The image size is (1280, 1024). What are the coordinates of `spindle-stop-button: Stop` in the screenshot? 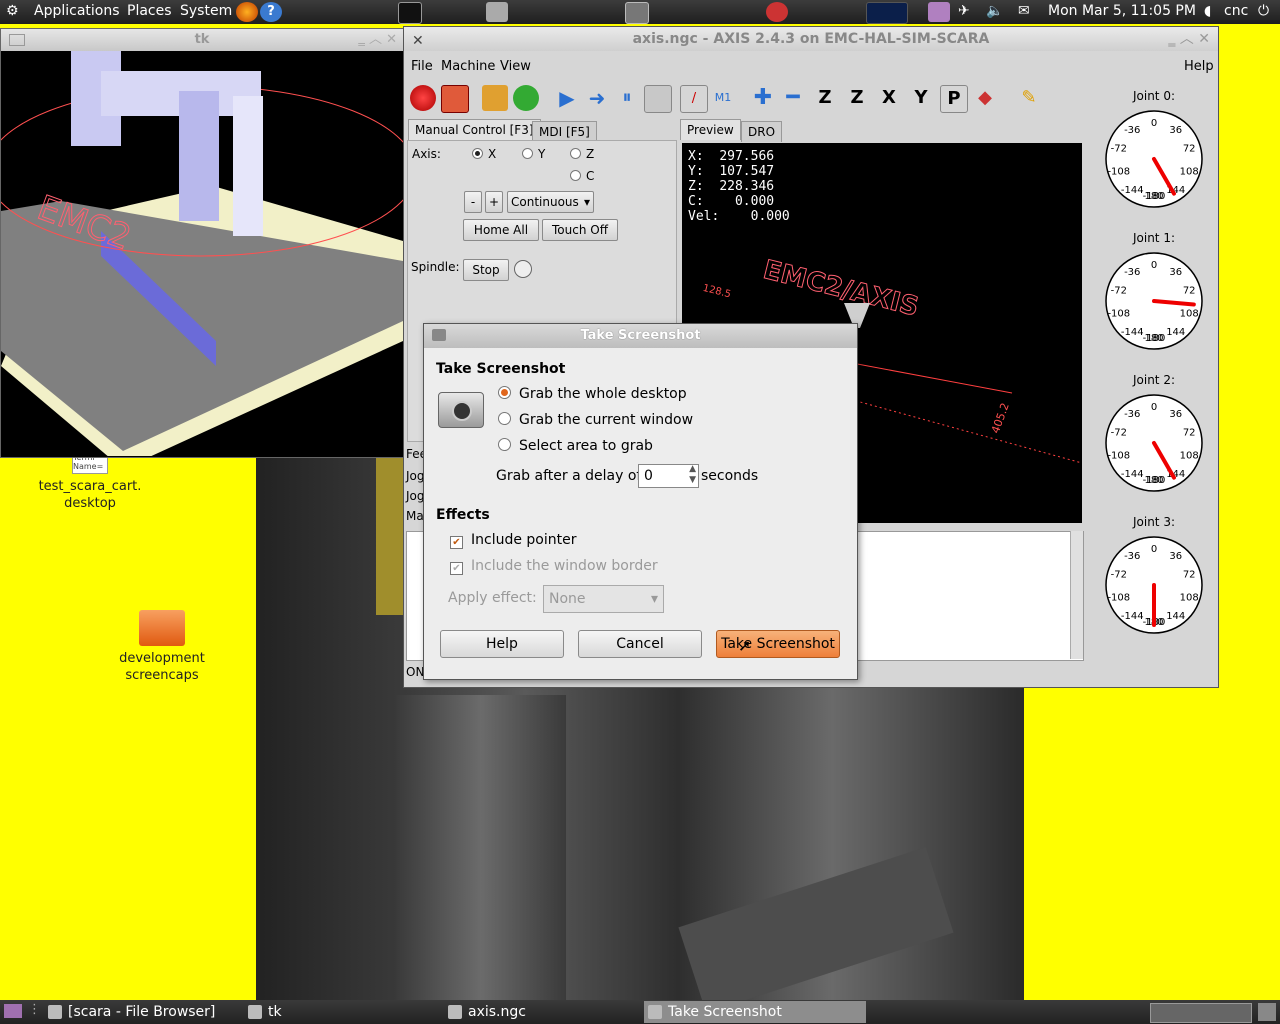 It's located at (486, 270).